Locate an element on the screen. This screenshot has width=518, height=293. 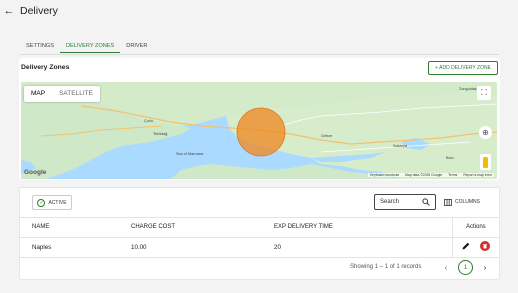
cell-name: Naples is located at coordinates (42, 247).